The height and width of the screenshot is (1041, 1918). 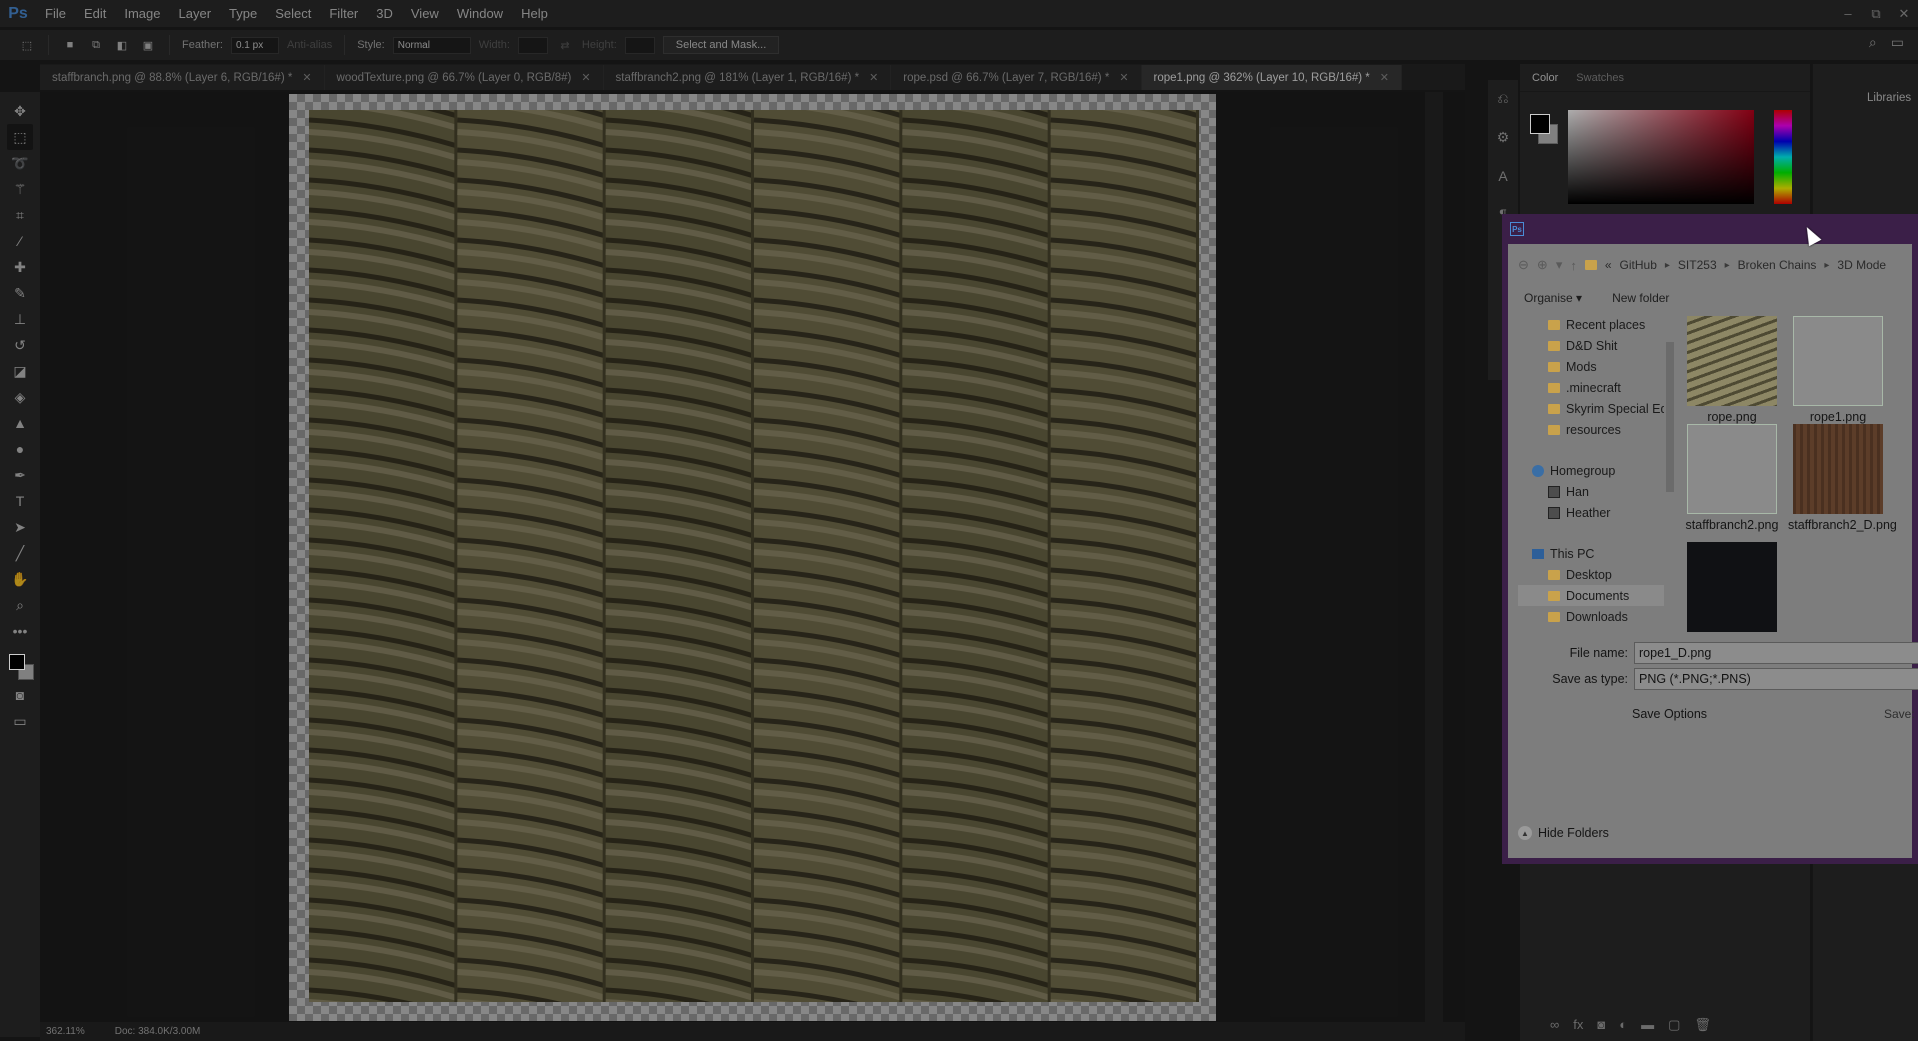 What do you see at coordinates (1553, 298) in the screenshot?
I see `organise-button: Organise ▾` at bounding box center [1553, 298].